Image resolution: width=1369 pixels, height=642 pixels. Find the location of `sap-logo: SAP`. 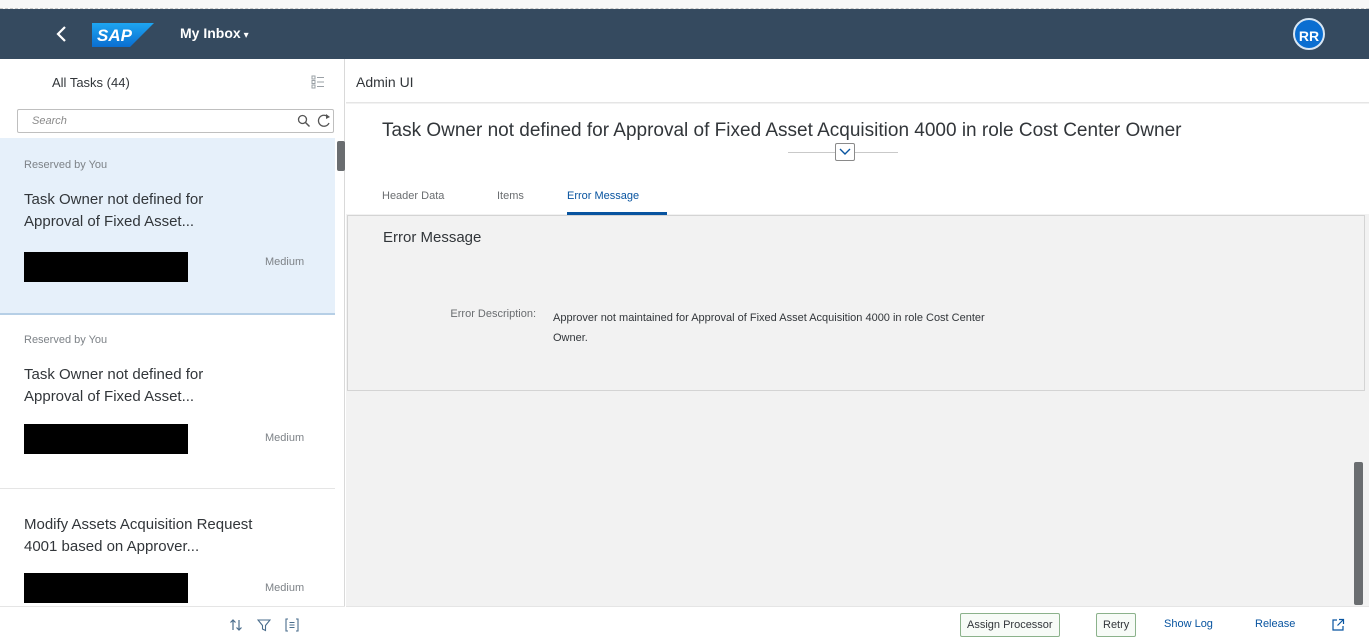

sap-logo: SAP is located at coordinates (123, 35).